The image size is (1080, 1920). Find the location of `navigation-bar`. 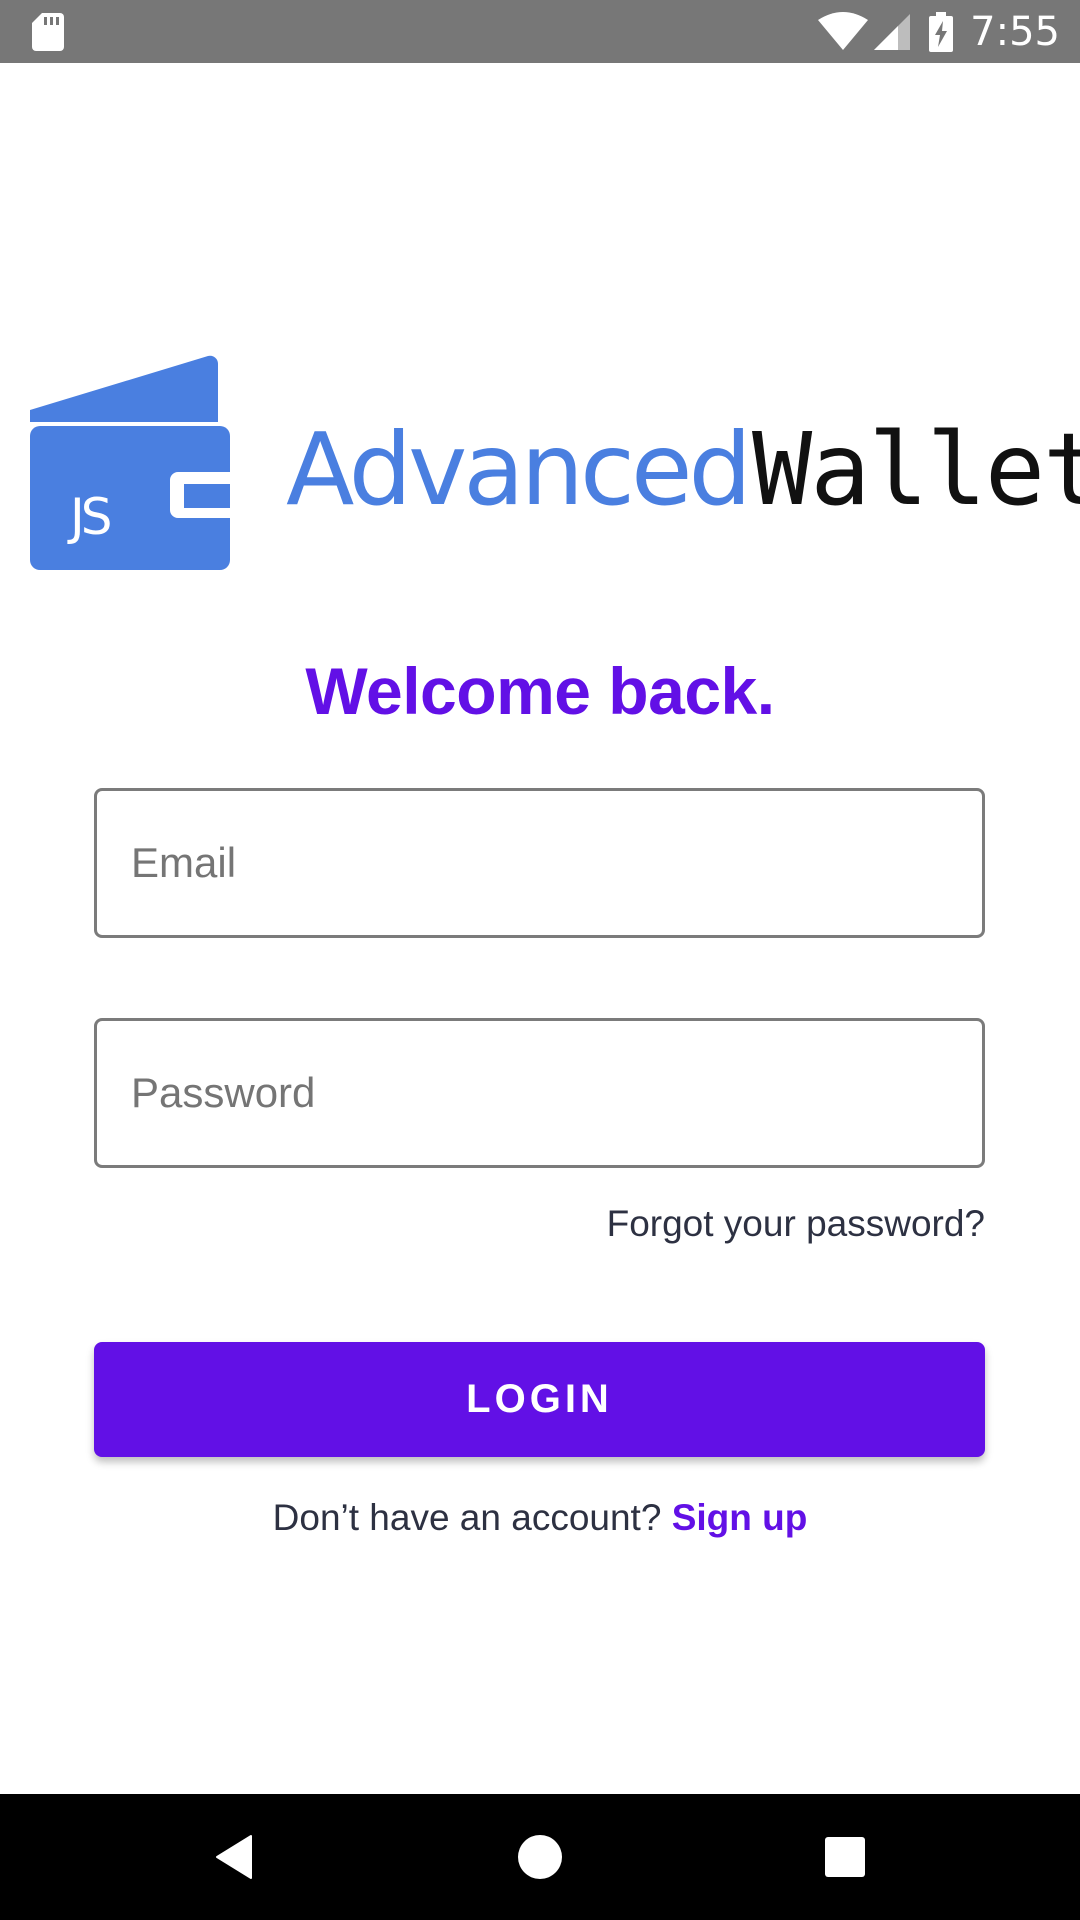

navigation-bar is located at coordinates (540, 1857).